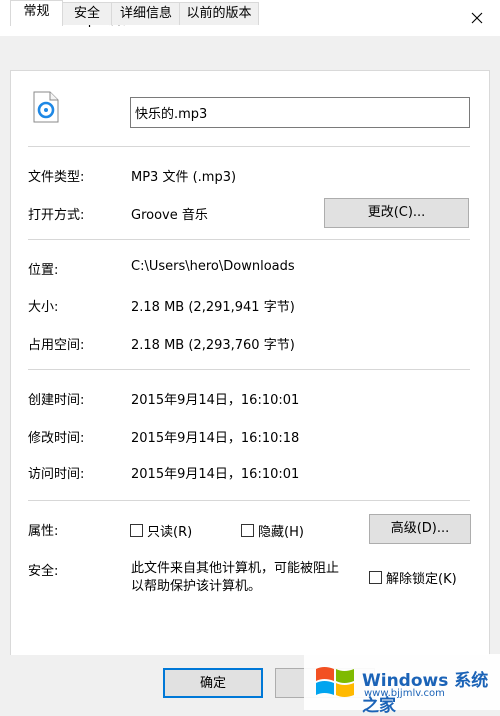 This screenshot has width=500, height=716. What do you see at coordinates (56, 438) in the screenshot?
I see `modified-label: 修改时间:` at bounding box center [56, 438].